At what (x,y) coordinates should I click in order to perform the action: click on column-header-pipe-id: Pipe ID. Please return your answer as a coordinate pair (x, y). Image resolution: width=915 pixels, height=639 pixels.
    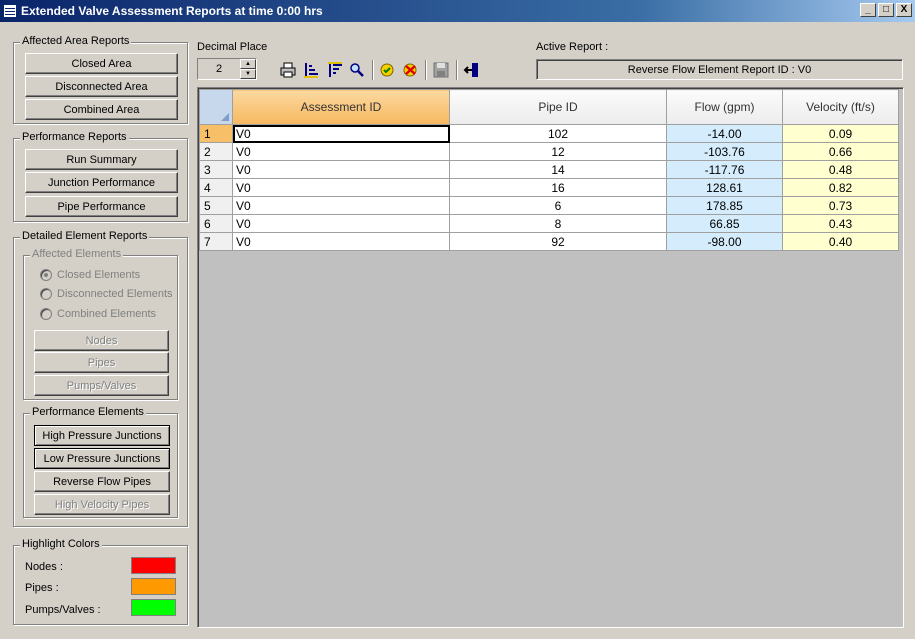
    Looking at the image, I should click on (558, 107).